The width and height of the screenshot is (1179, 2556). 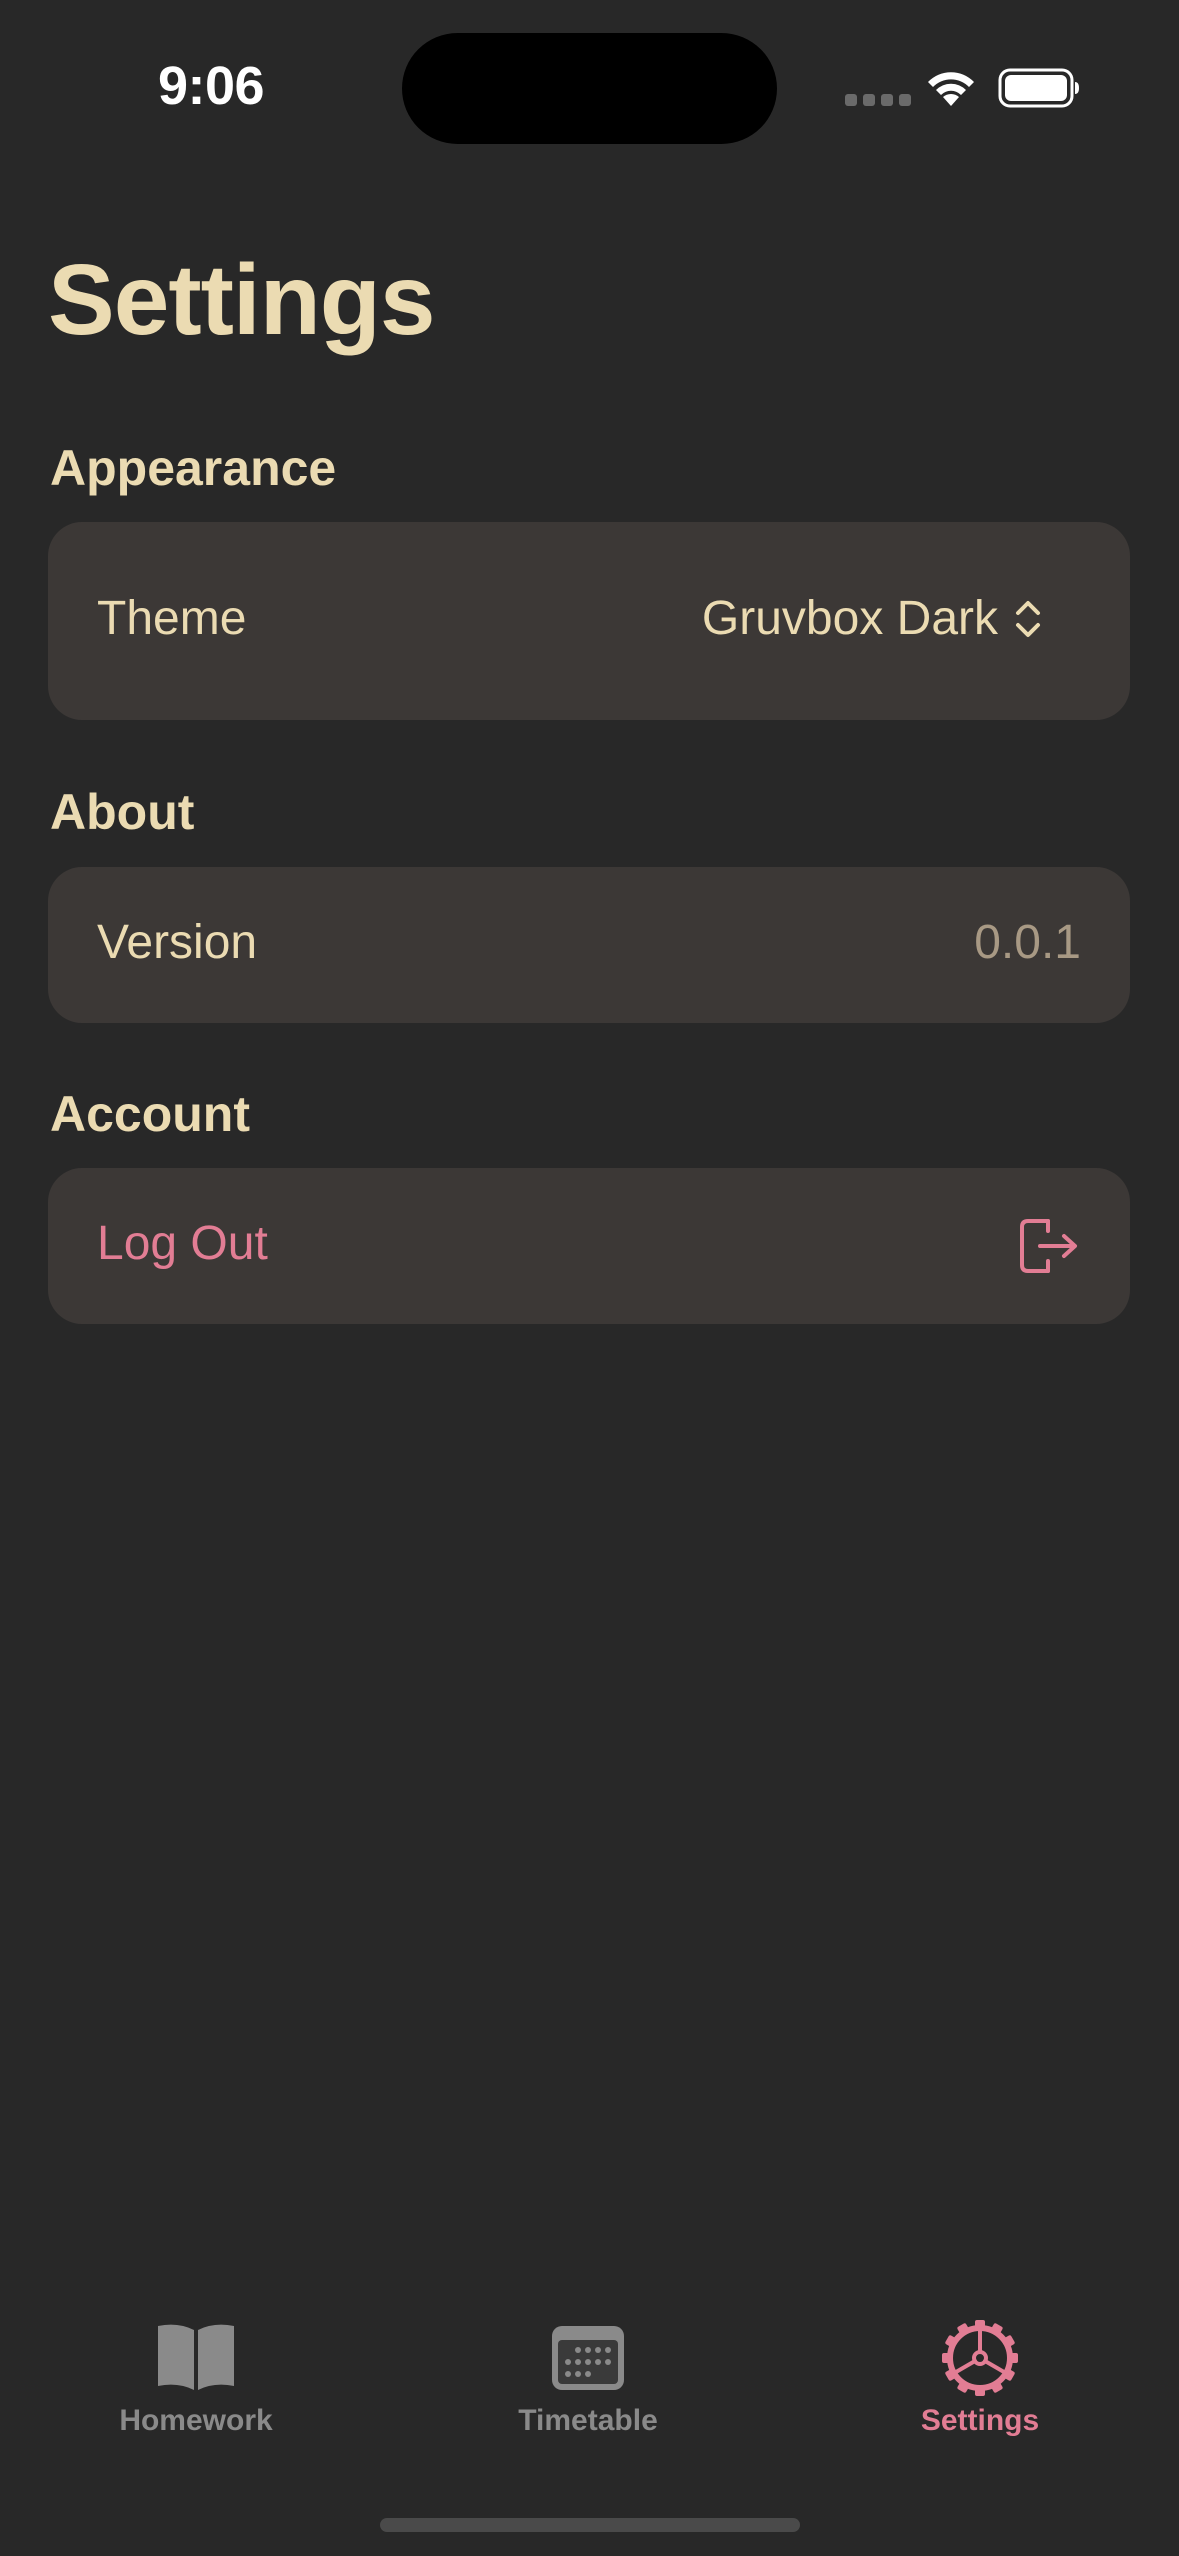 What do you see at coordinates (589, 1246) in the screenshot?
I see `logout-button: Log Out` at bounding box center [589, 1246].